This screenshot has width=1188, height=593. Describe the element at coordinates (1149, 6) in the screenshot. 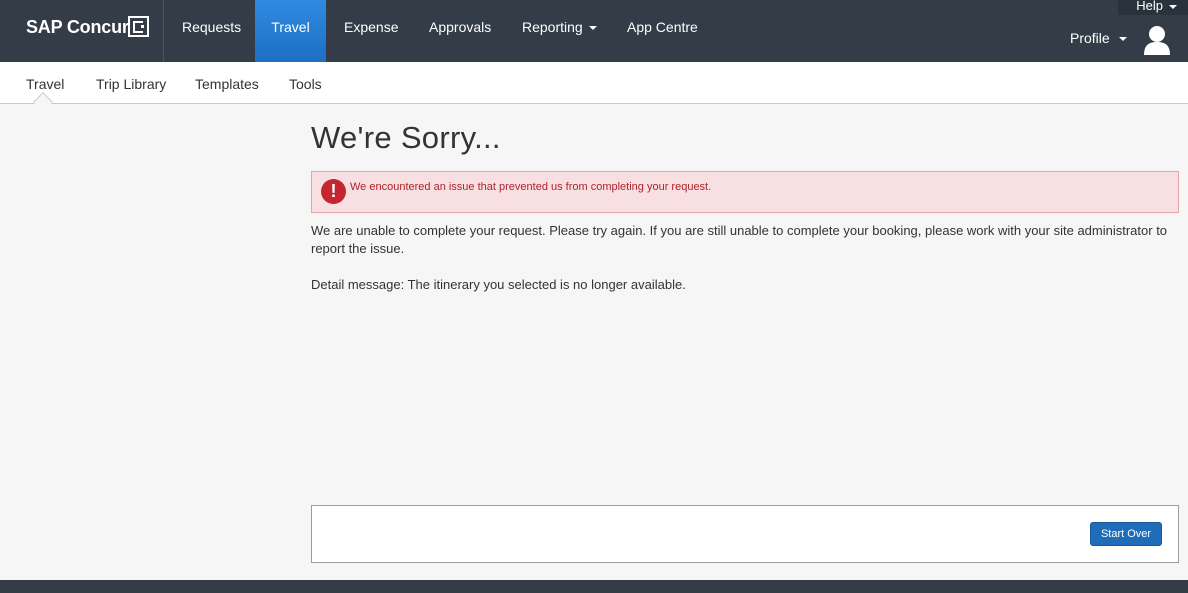

I see `help-label: Help` at that location.